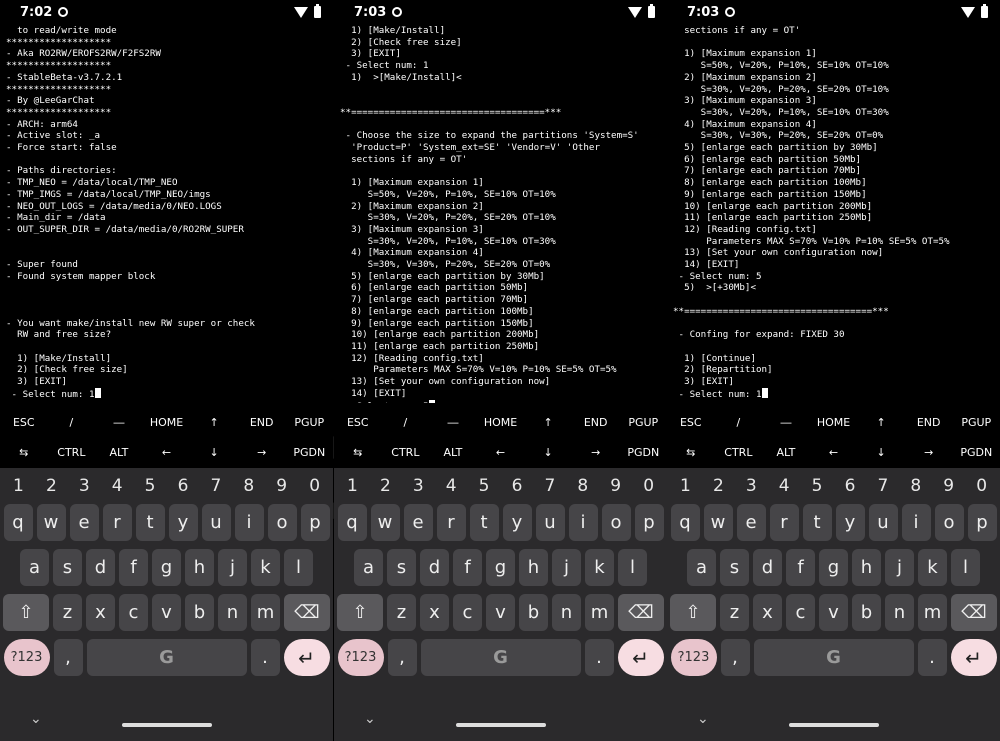 The width and height of the screenshot is (1000, 741). I want to click on extra-key: PGUP, so click(643, 422).